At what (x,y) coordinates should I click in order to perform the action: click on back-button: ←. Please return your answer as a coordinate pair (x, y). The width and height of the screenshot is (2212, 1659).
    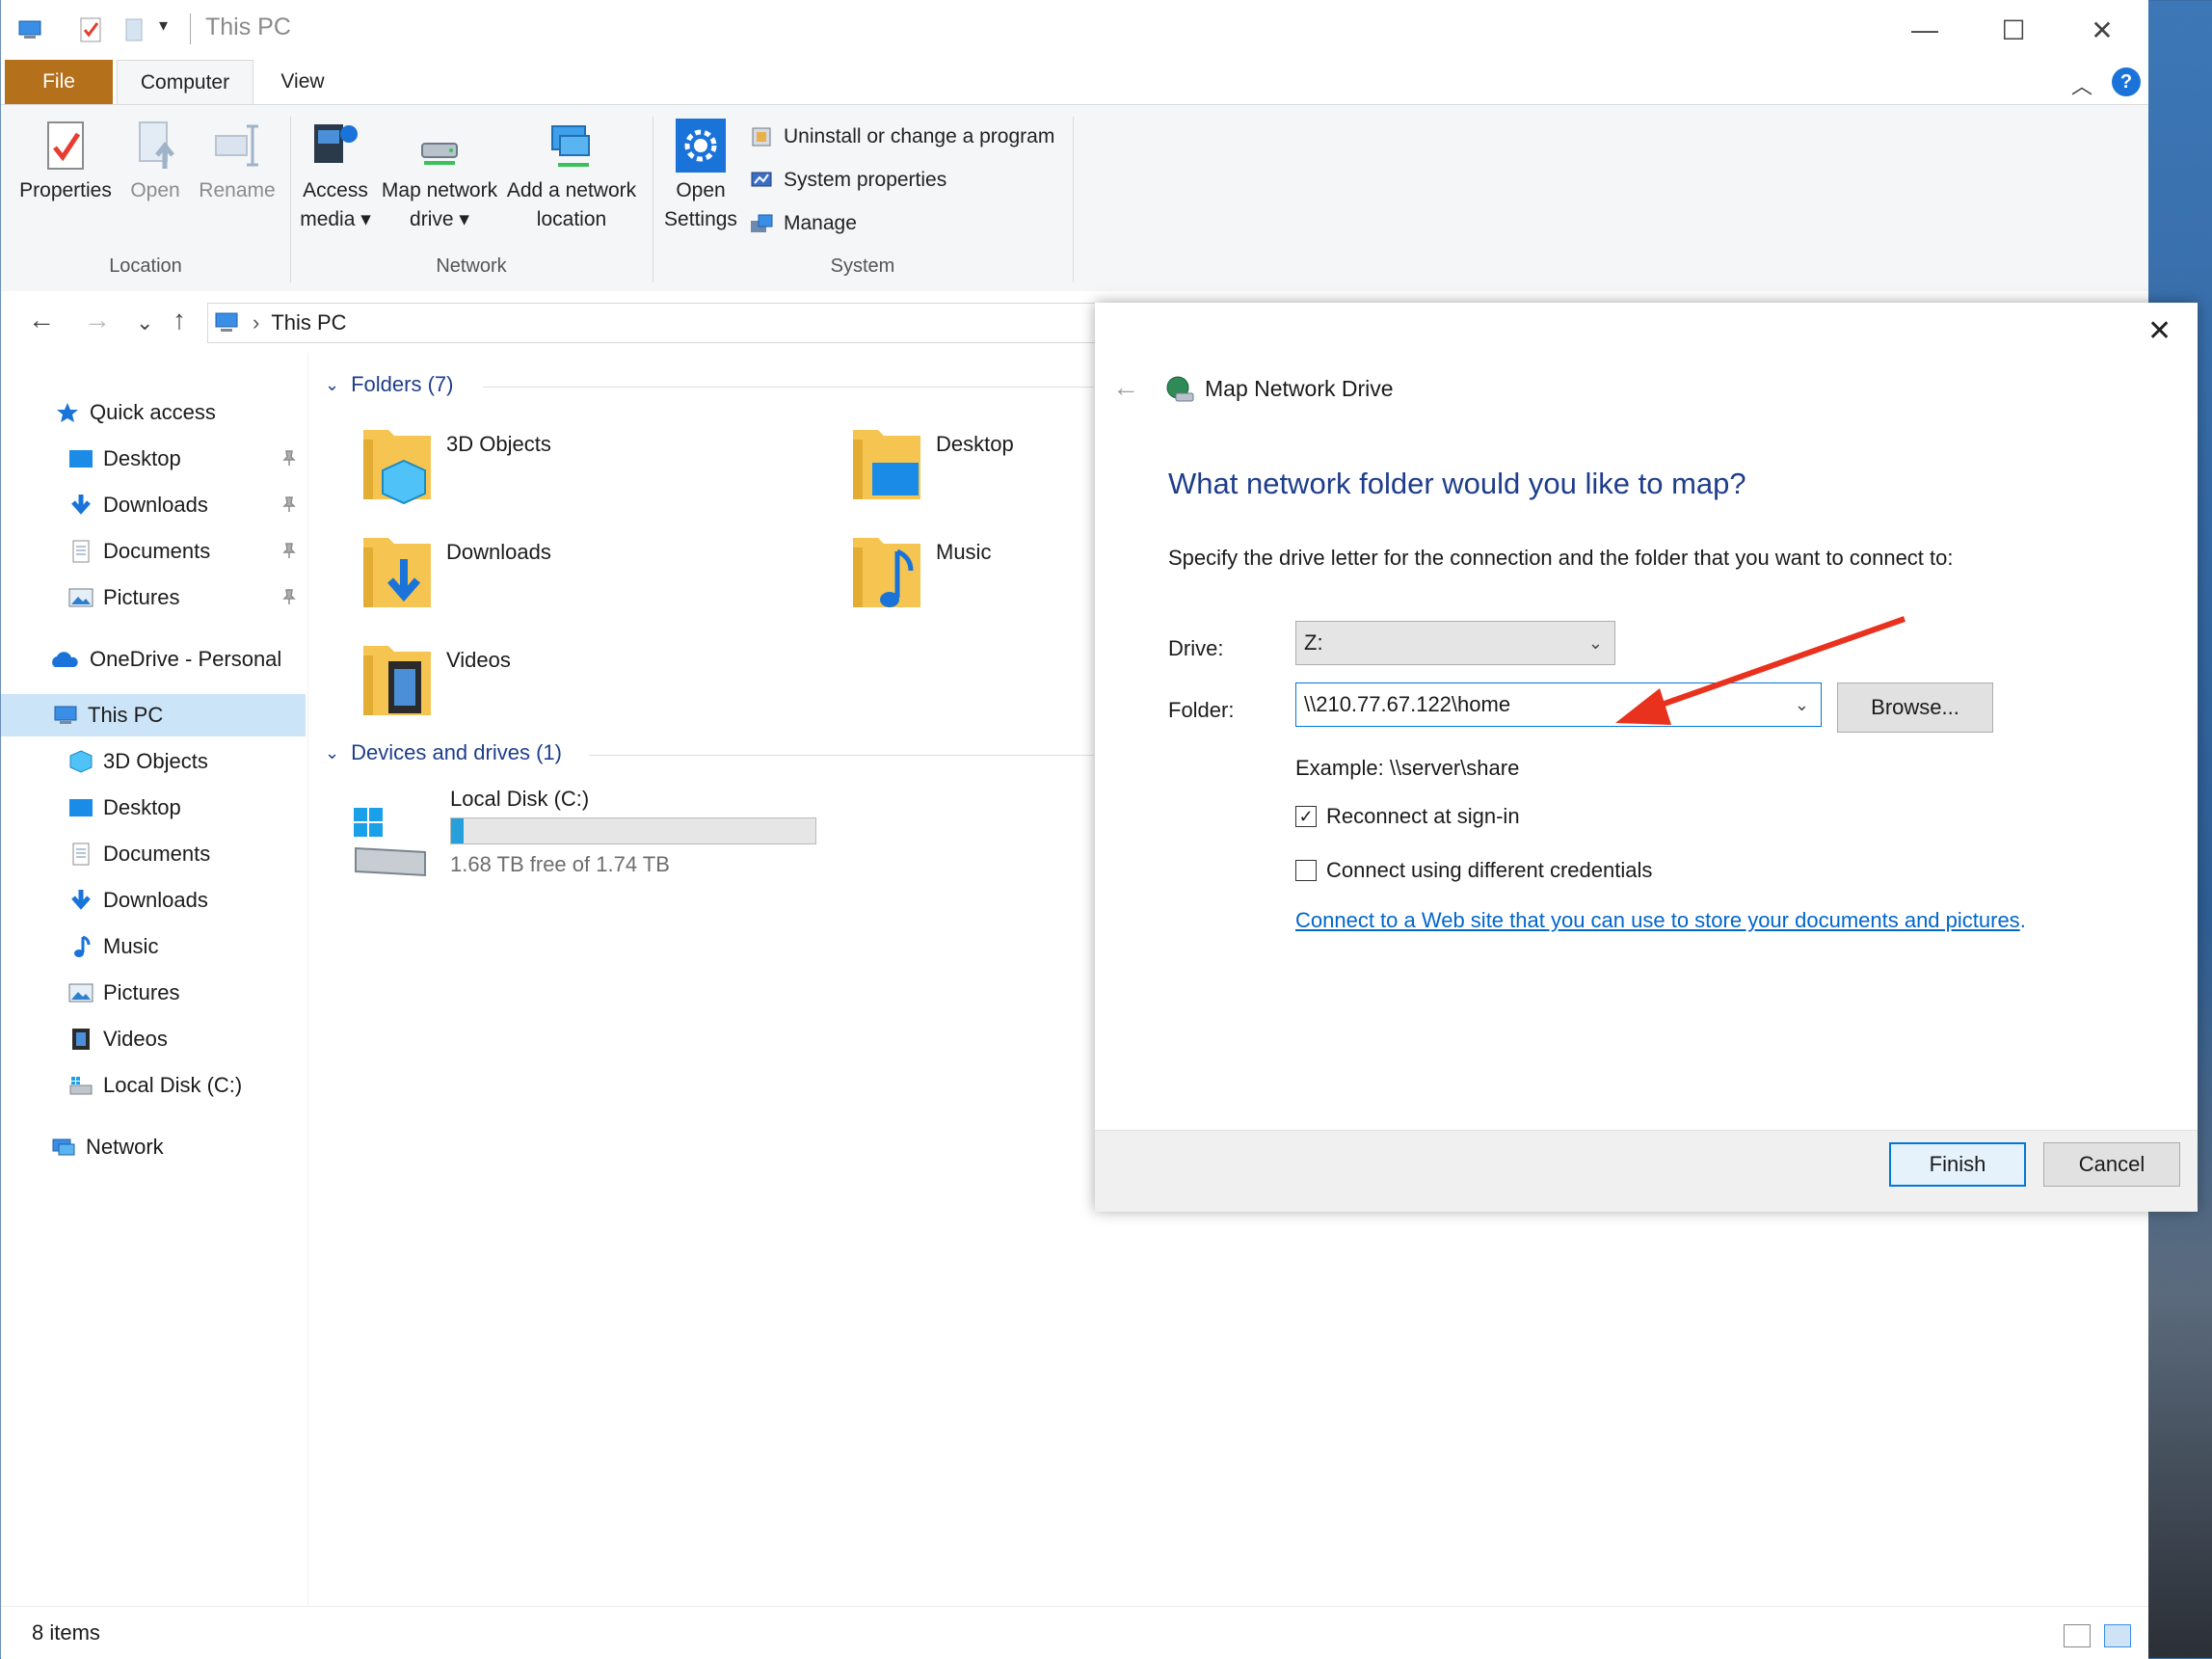
    Looking at the image, I should click on (41, 320).